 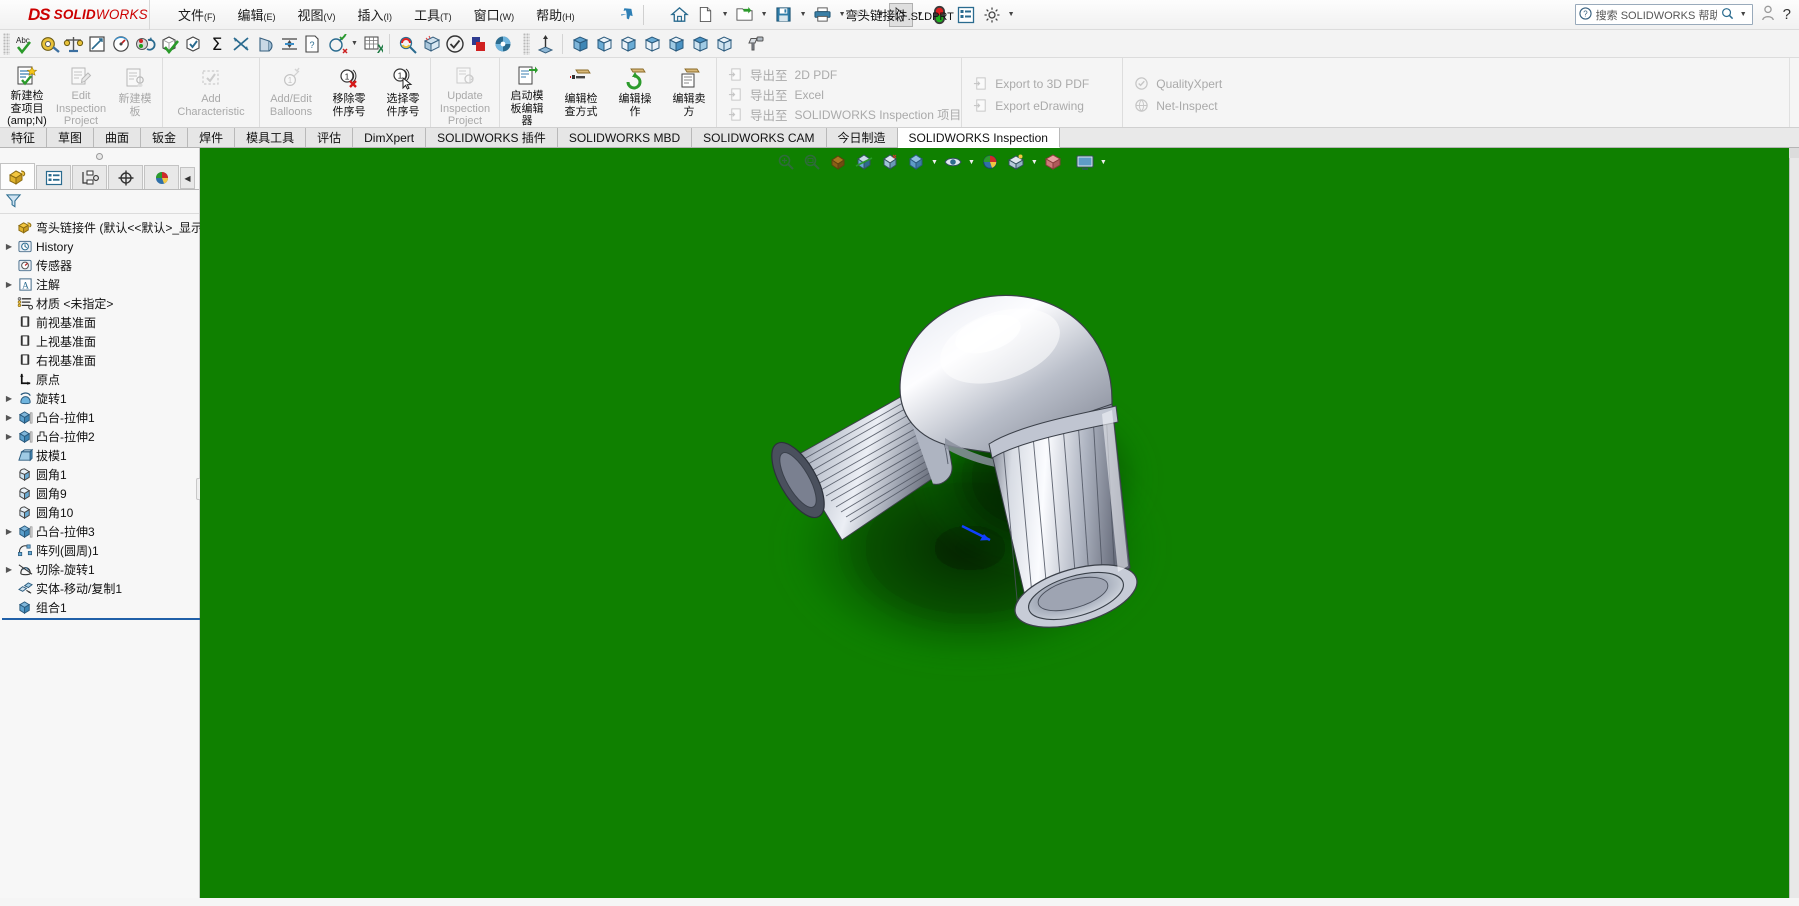 I want to click on menu-item-view: 视图(V), so click(x=317, y=14).